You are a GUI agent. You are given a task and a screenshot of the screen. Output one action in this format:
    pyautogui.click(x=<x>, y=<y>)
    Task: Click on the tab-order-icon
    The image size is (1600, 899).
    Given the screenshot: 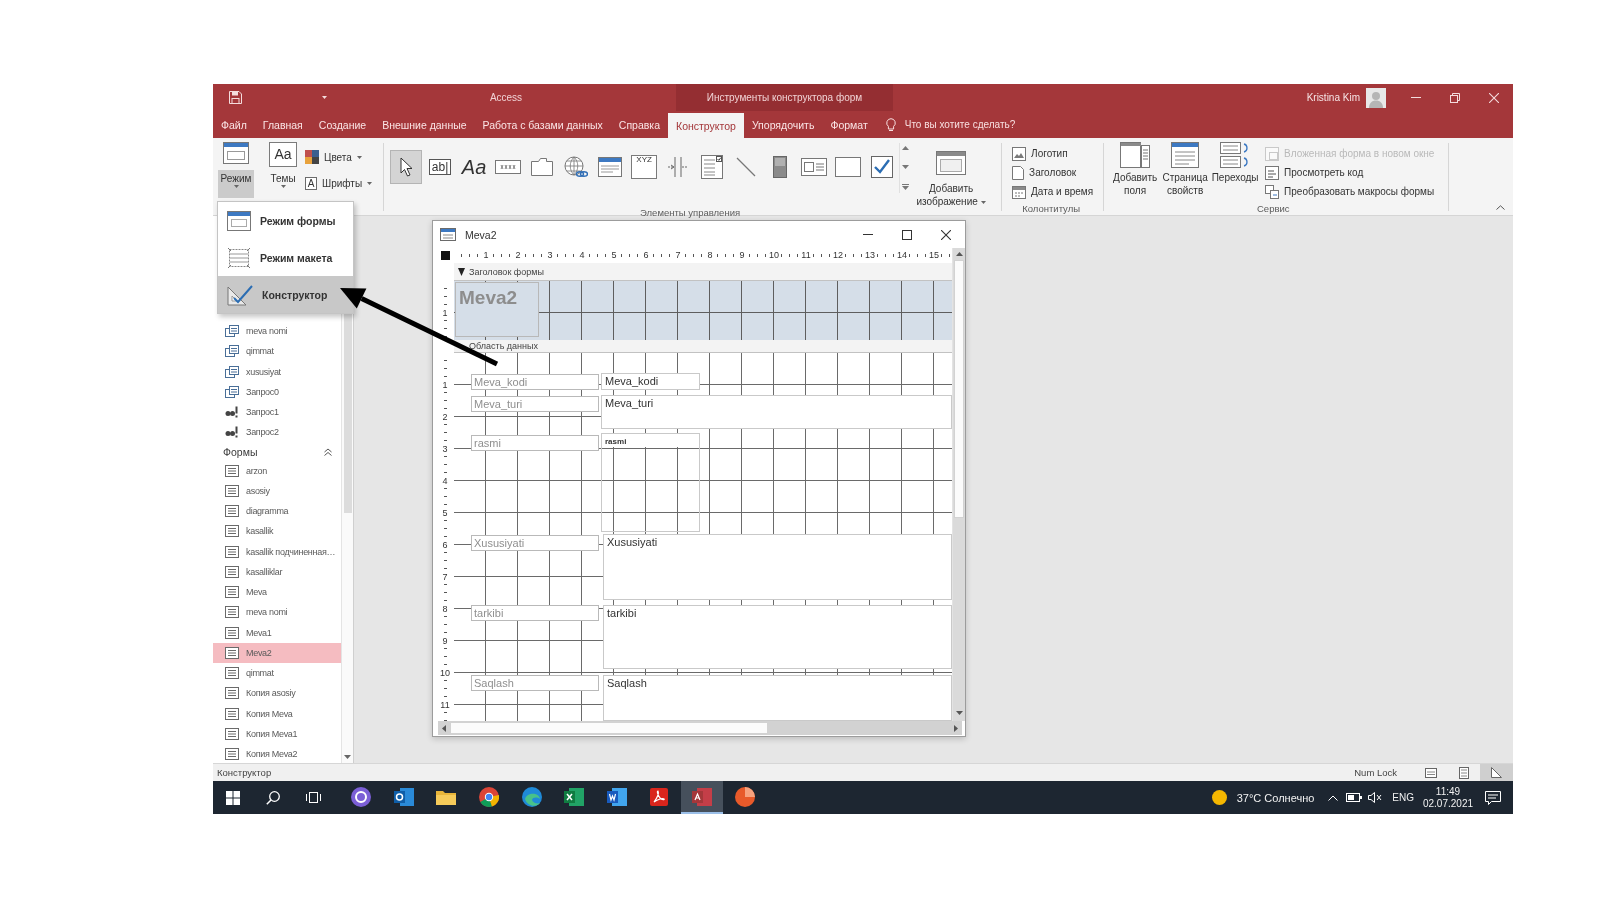 What is the action you would take?
    pyautogui.click(x=1235, y=155)
    